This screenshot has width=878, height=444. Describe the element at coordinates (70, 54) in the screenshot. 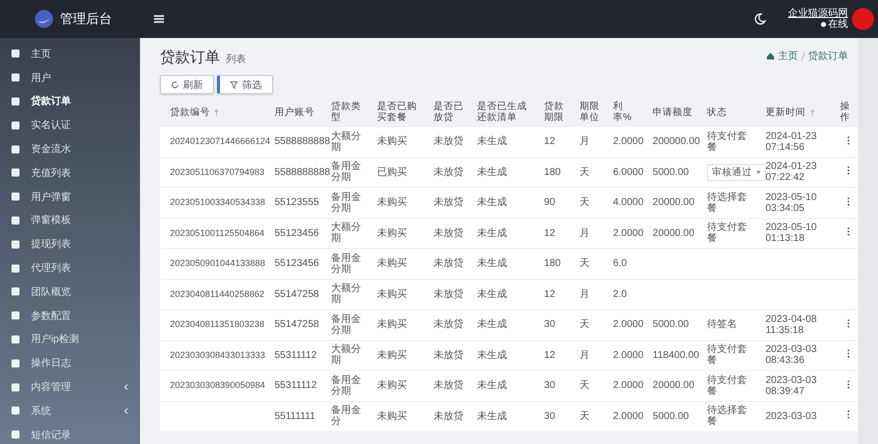

I see `sidebar-item: 主页` at that location.